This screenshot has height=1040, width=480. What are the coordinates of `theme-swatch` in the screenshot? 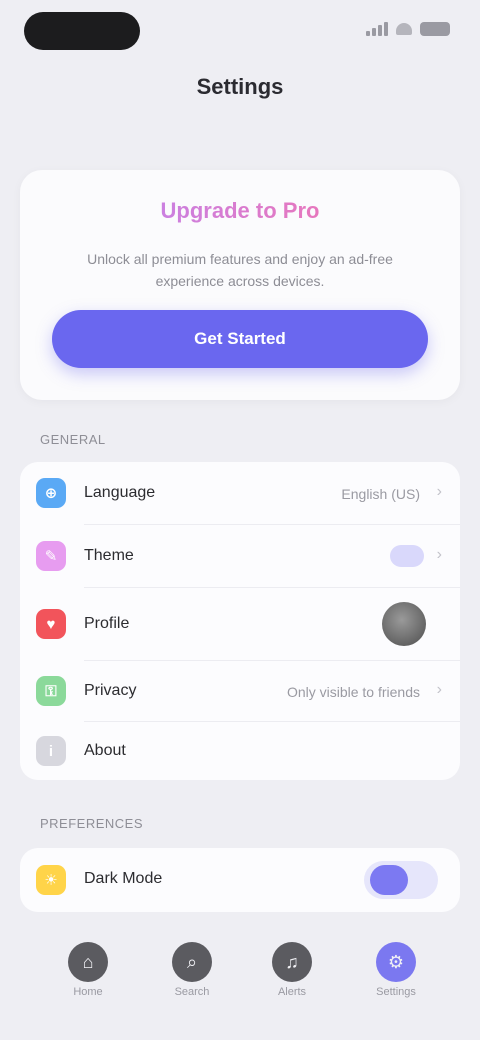 It's located at (407, 556).